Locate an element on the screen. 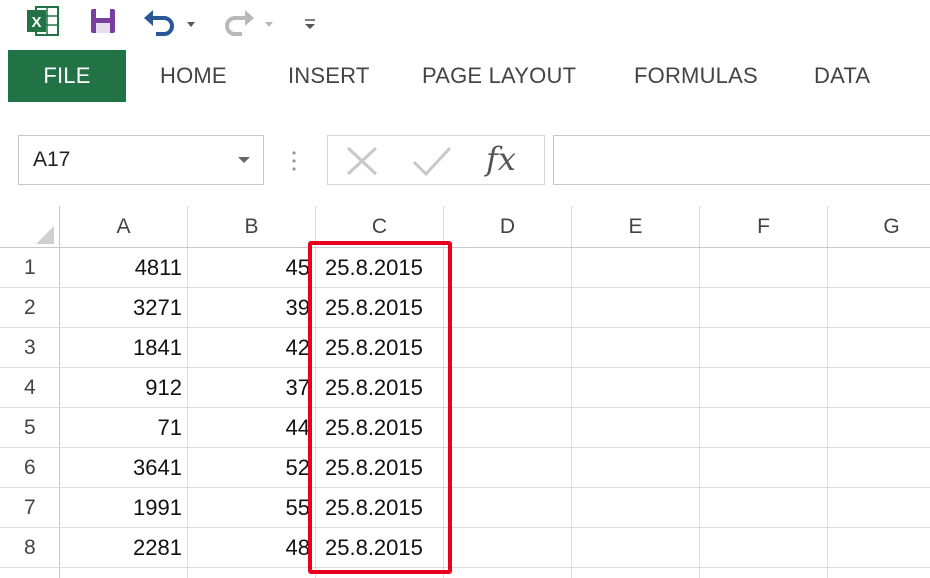  row-header-3: 3 is located at coordinates (30, 348).